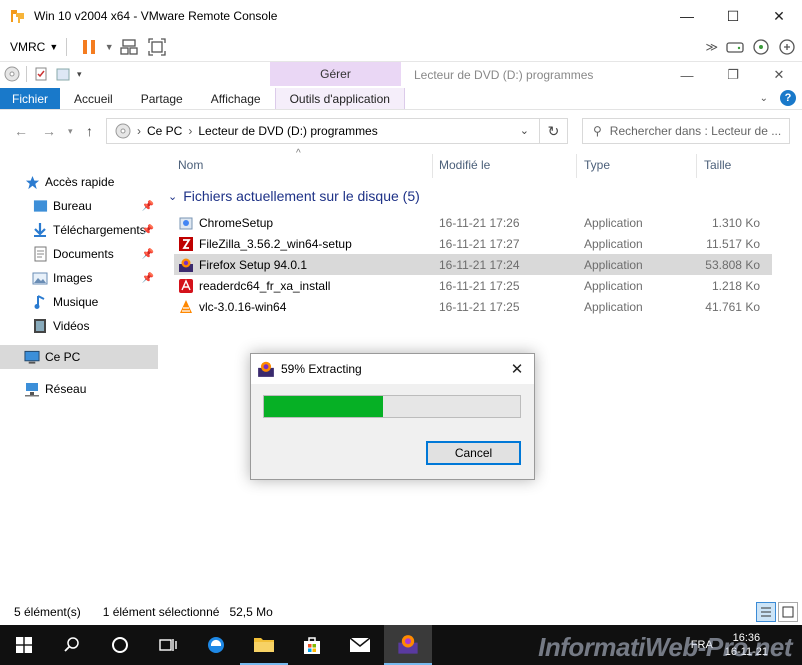 The width and height of the screenshot is (802, 665). I want to click on sidebar-item-documents: Documents 📌, so click(79, 254).